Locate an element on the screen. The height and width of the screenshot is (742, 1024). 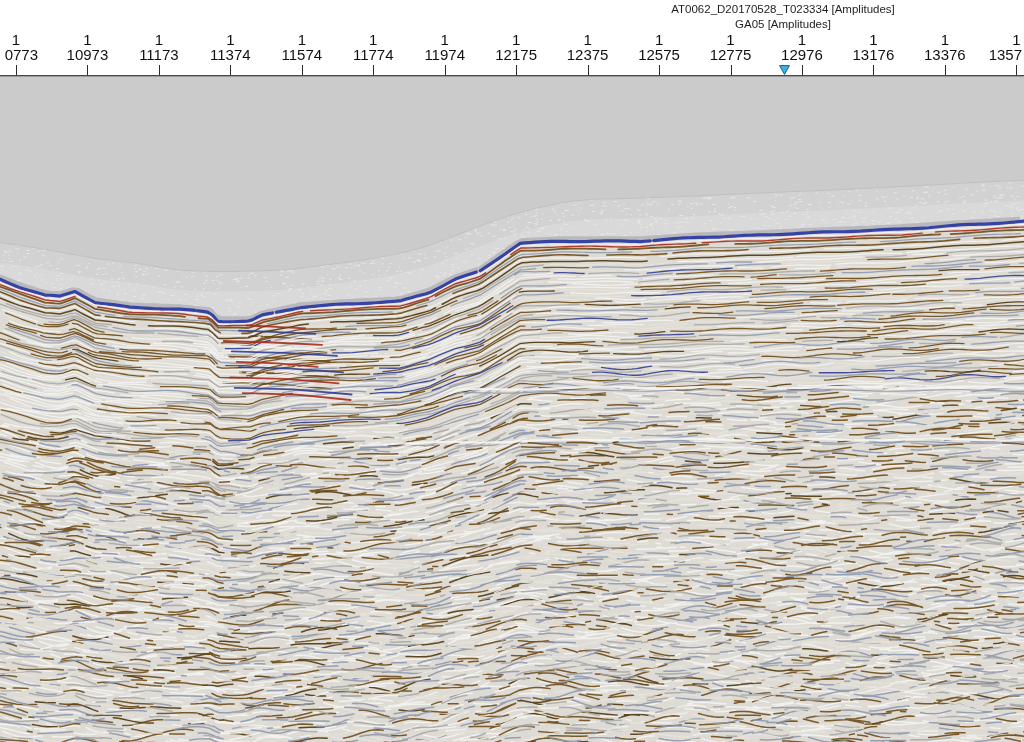
axis-lower-label: 11974 is located at coordinates (444, 54).